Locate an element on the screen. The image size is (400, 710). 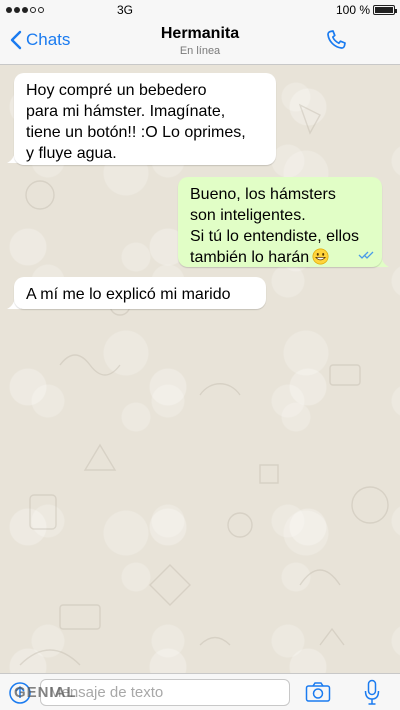
message-text-line: son inteligentes. is located at coordinates (248, 215).